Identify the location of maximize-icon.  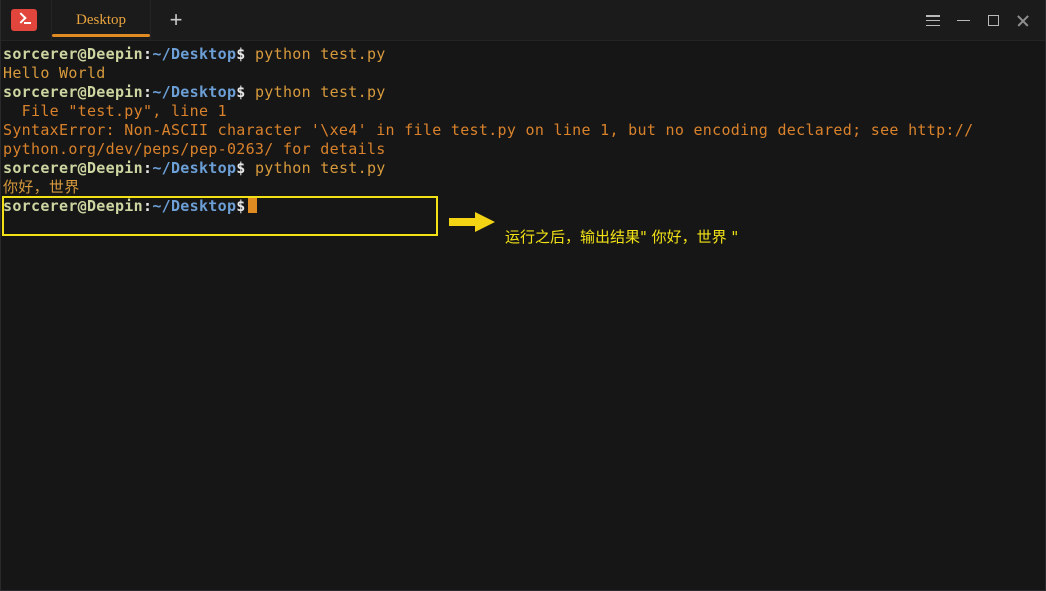
(993, 21).